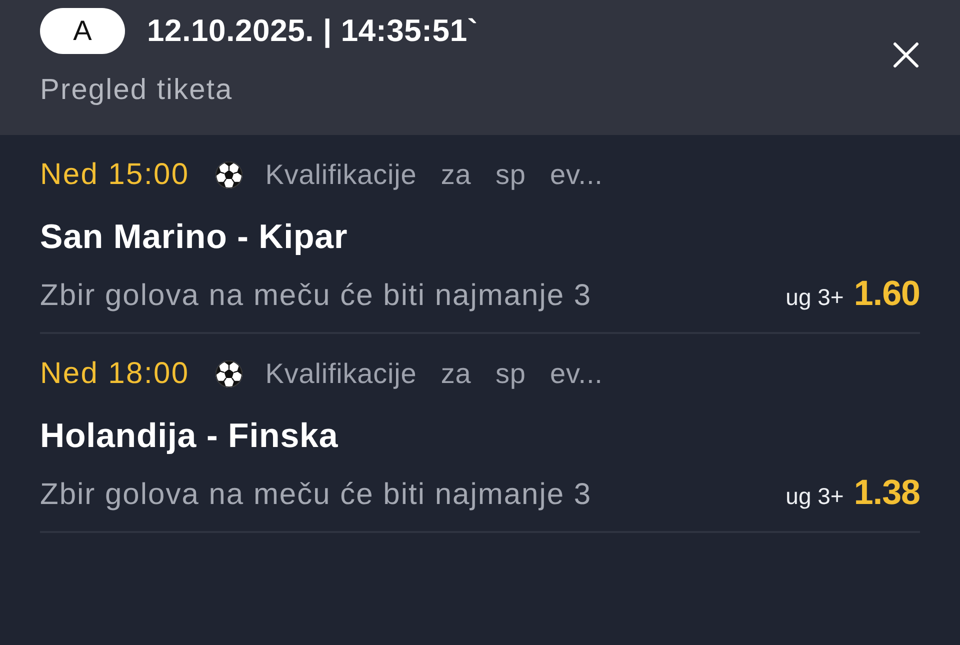  Describe the element at coordinates (887, 493) in the screenshot. I see `odds-value: 1.38` at that location.